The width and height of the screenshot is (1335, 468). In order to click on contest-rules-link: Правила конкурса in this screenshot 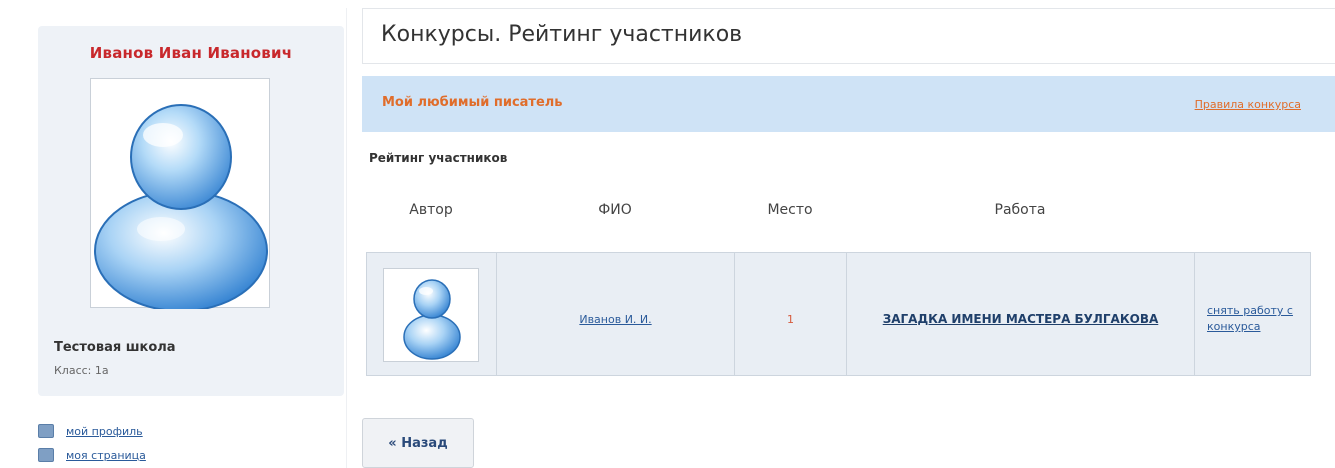, I will do `click(1248, 104)`.